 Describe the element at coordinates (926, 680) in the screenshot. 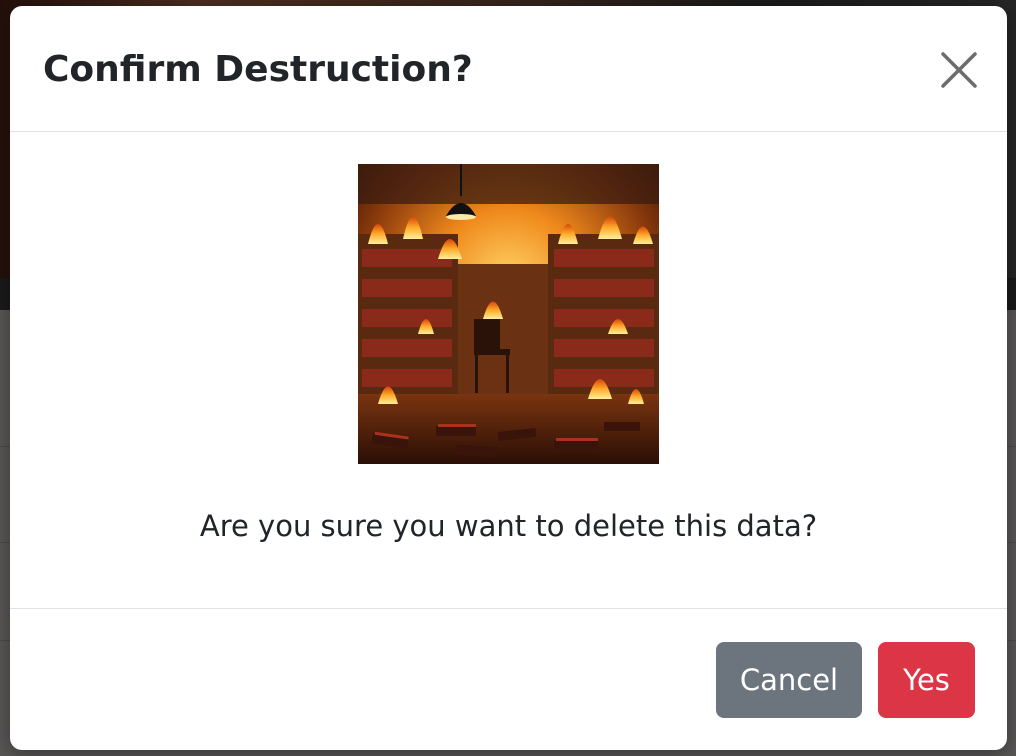

I see `confirm-yes-button: Yes` at that location.